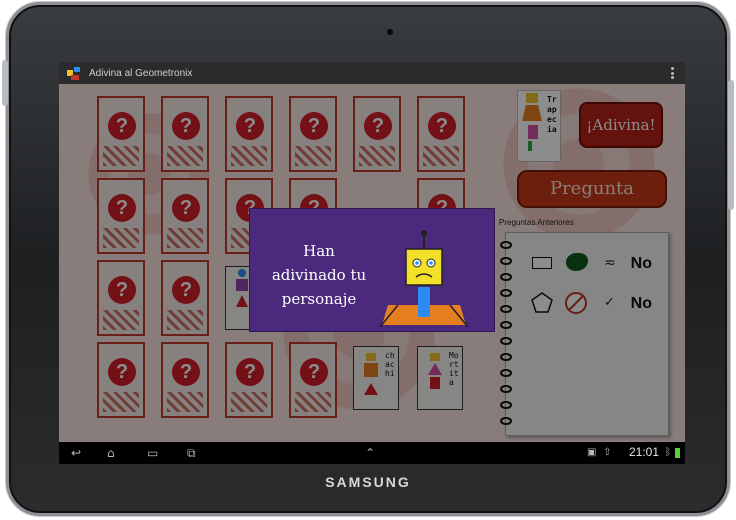  Describe the element at coordinates (76, 453) in the screenshot. I see `back-icon: ↩` at that location.